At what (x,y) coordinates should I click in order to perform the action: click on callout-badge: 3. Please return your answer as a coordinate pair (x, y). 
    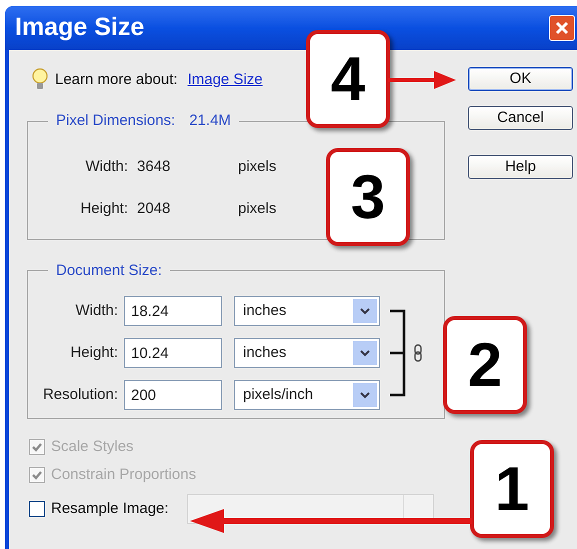
    Looking at the image, I should click on (368, 197).